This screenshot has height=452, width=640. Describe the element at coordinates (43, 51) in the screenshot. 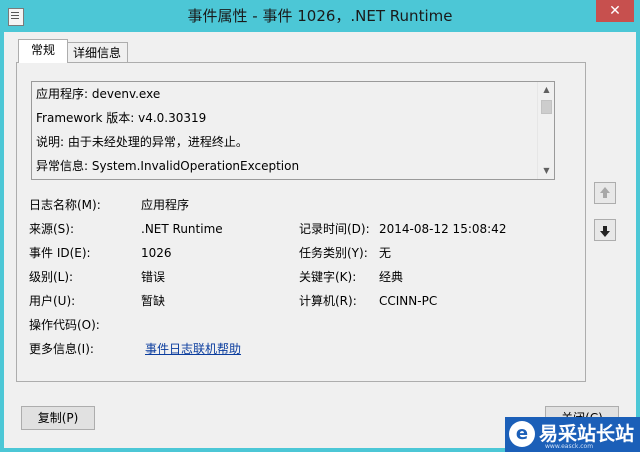

I see `tab-general: 常规` at that location.